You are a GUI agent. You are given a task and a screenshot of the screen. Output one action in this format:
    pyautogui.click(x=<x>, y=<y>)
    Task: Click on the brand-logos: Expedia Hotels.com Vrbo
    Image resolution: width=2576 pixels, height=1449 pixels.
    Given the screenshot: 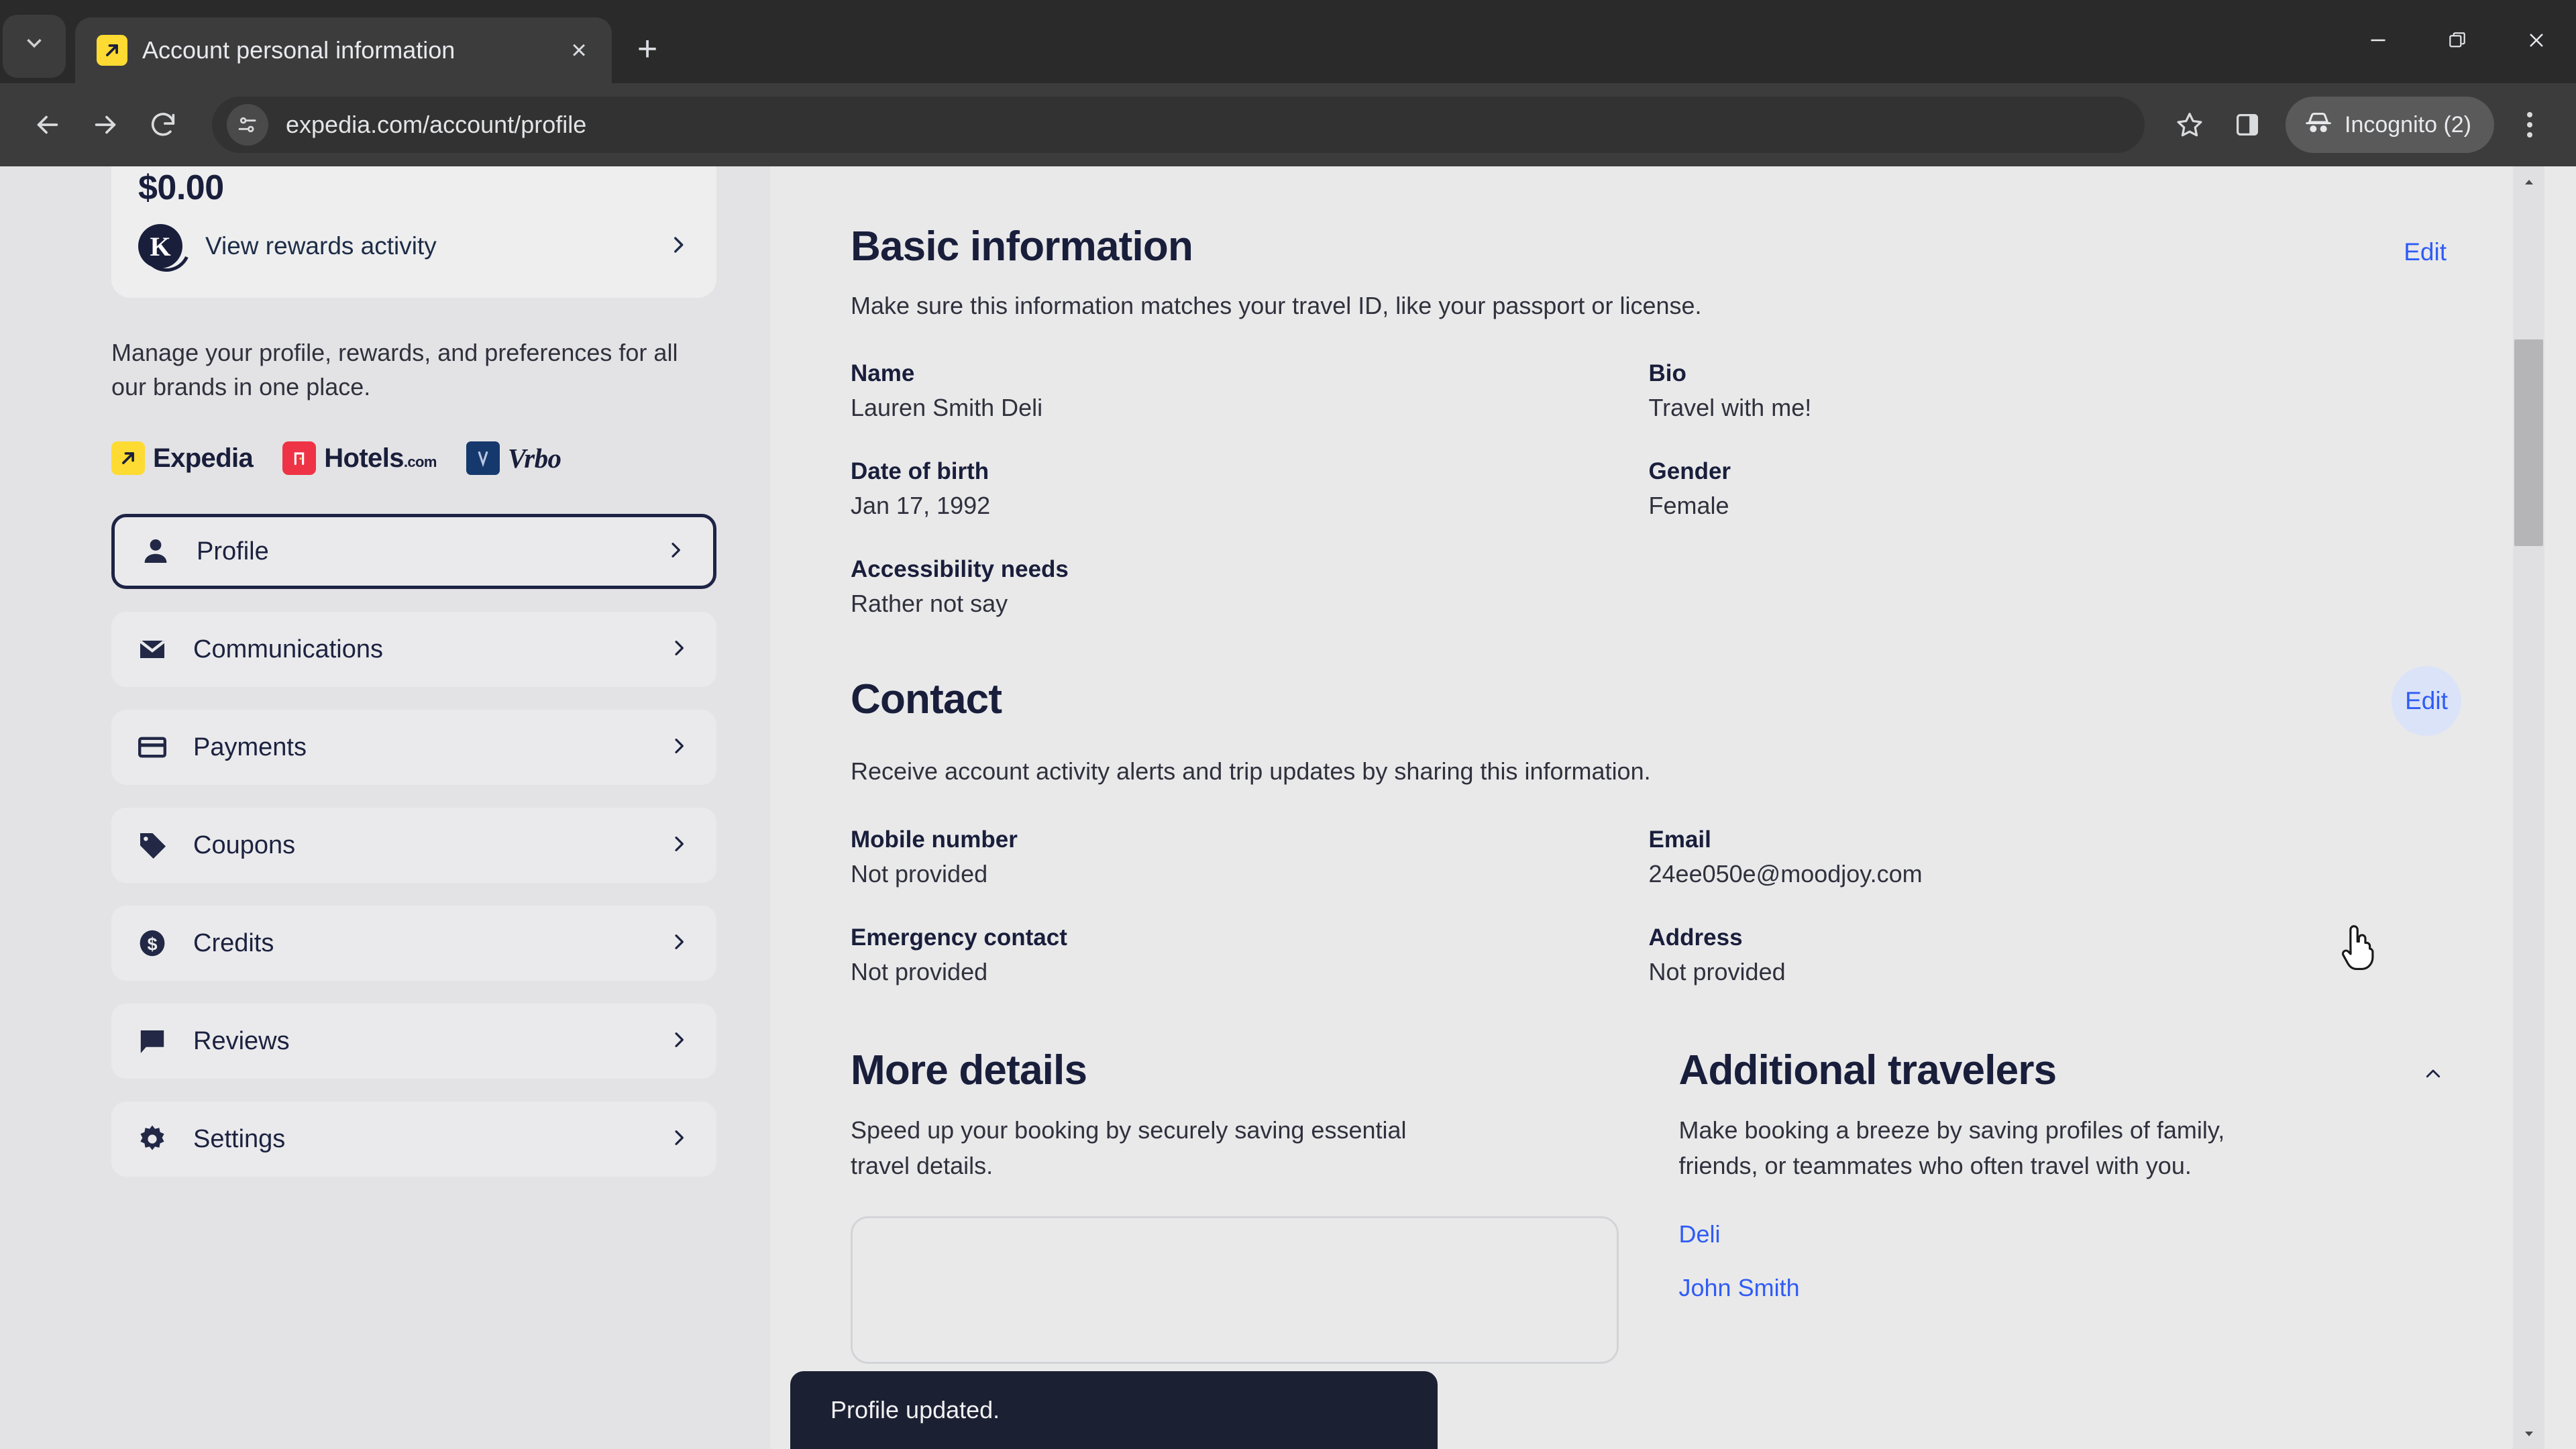 What is the action you would take?
    pyautogui.click(x=413, y=458)
    